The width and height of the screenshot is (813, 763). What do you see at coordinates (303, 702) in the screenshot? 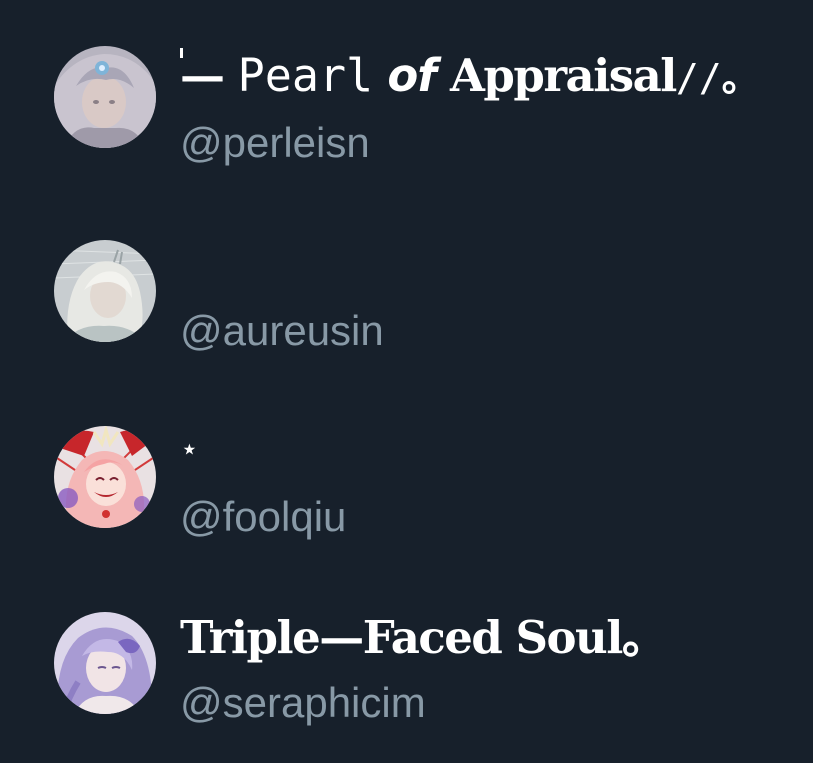
I see `handle: @seraphicim` at bounding box center [303, 702].